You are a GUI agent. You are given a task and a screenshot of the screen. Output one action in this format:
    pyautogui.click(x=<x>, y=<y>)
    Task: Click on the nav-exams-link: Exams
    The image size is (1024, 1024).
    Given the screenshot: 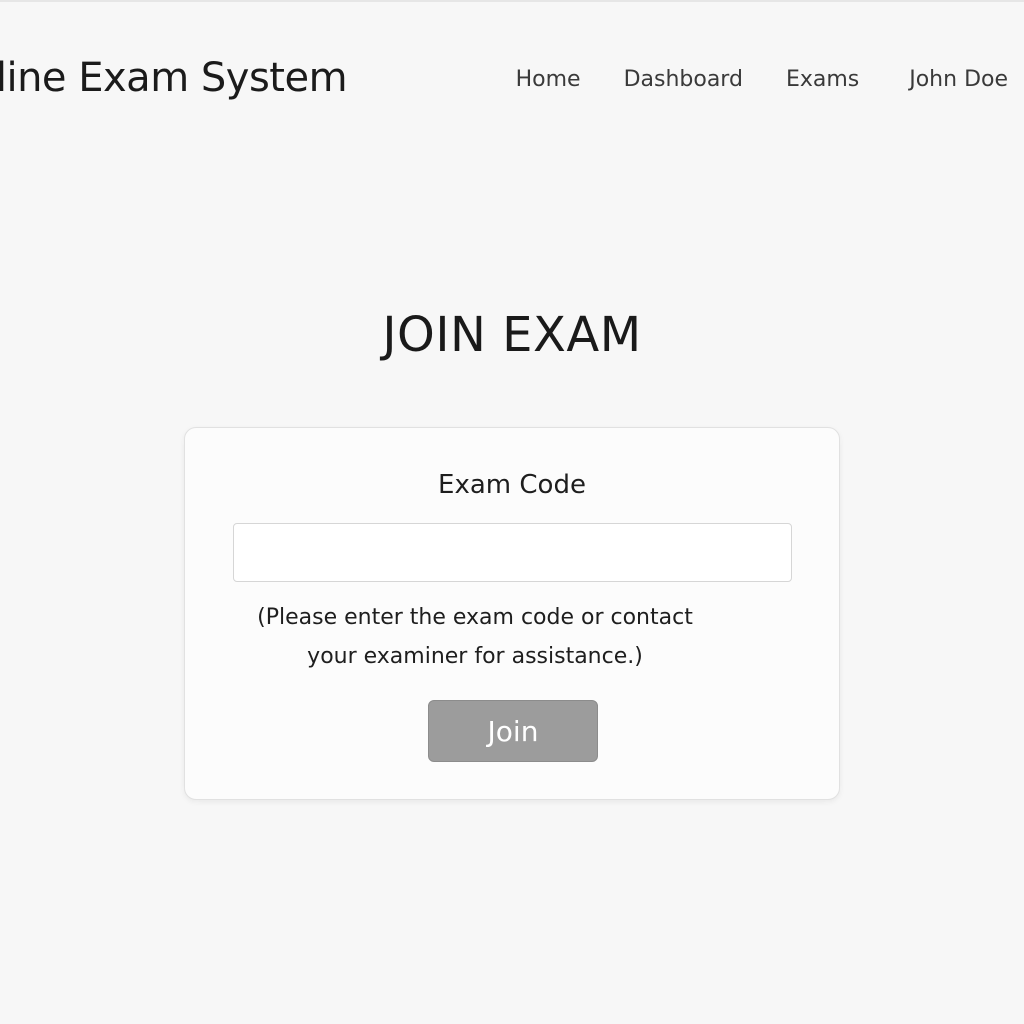 What is the action you would take?
    pyautogui.click(x=822, y=79)
    